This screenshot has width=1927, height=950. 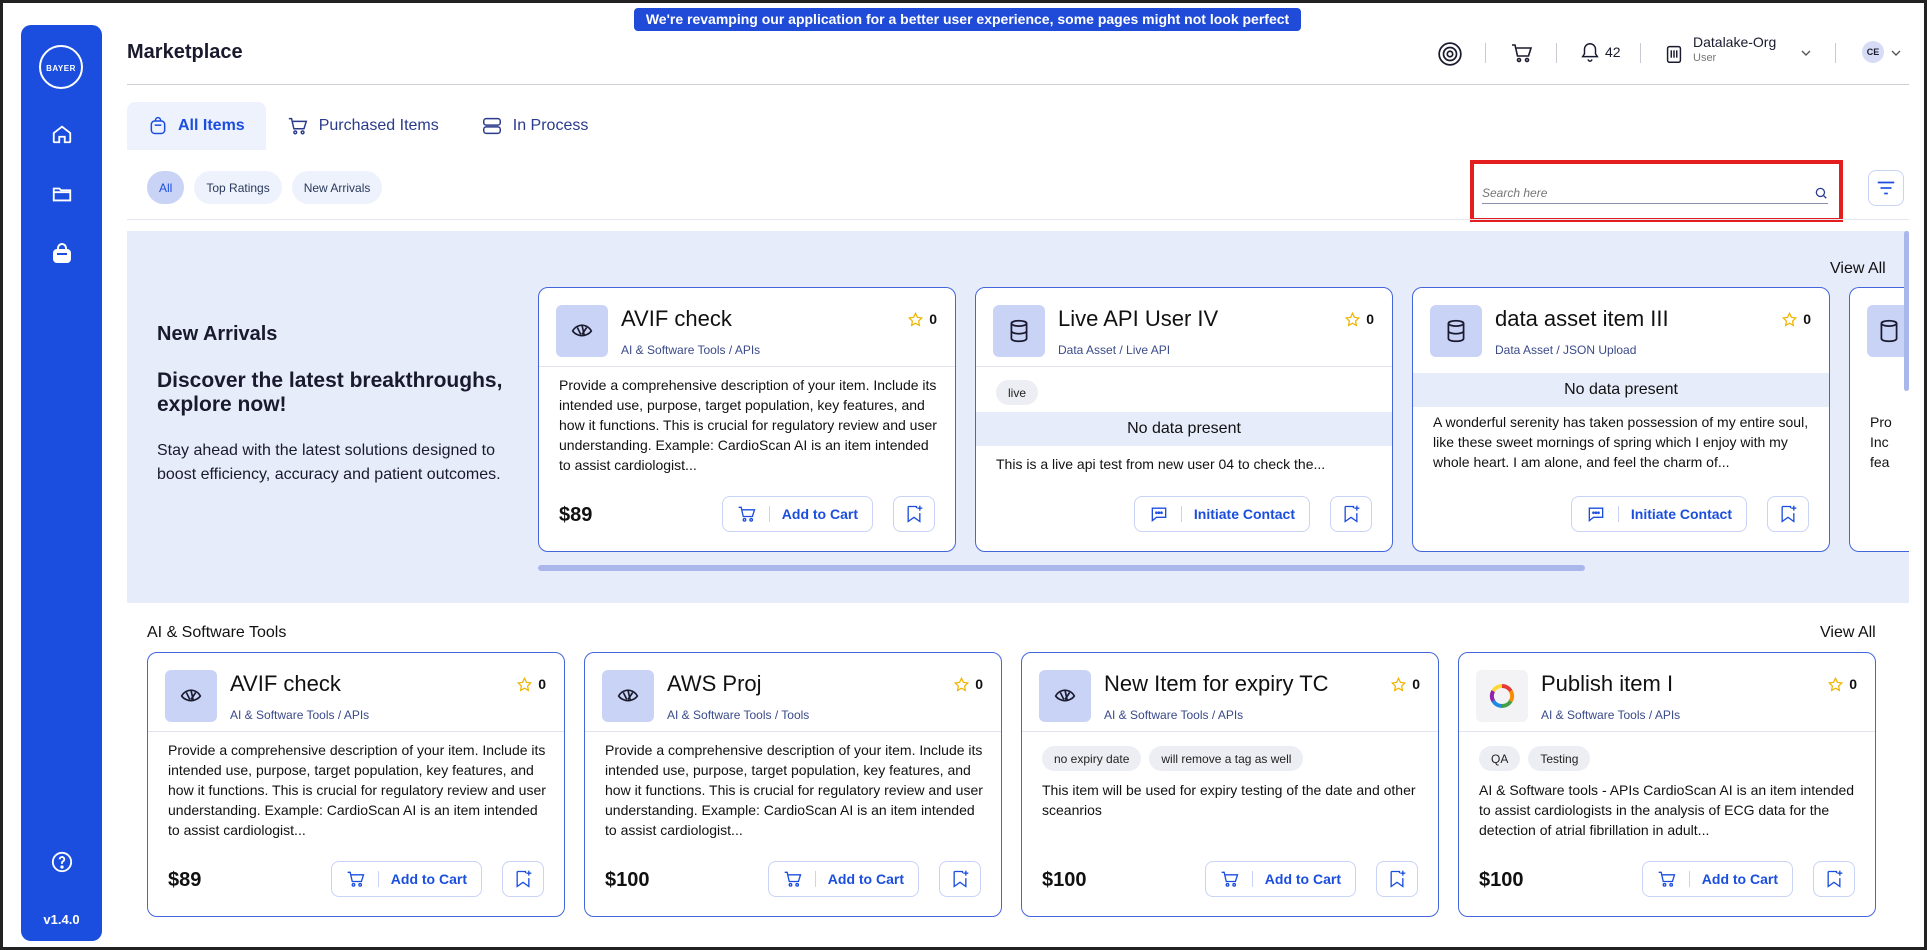 I want to click on chevron-down-icon, so click(x=1806, y=53).